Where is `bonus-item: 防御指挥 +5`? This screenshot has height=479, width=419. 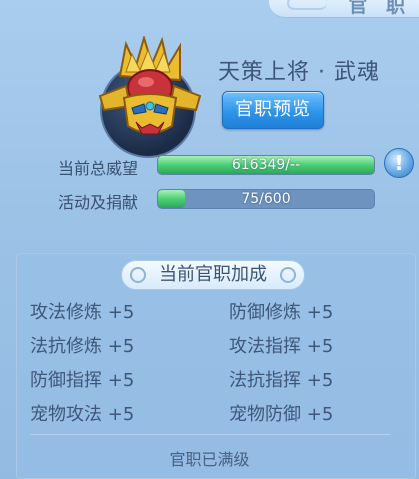
bonus-item: 防御指挥 +5 is located at coordinates (82, 380).